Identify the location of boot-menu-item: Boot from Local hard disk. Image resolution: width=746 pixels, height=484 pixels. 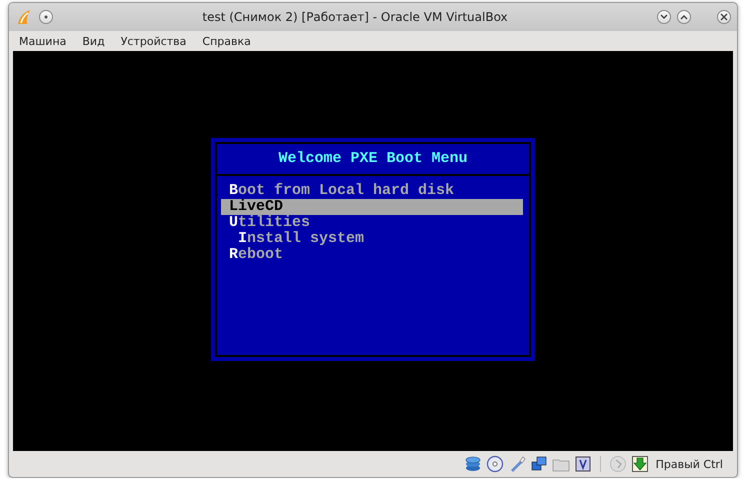
(372, 190).